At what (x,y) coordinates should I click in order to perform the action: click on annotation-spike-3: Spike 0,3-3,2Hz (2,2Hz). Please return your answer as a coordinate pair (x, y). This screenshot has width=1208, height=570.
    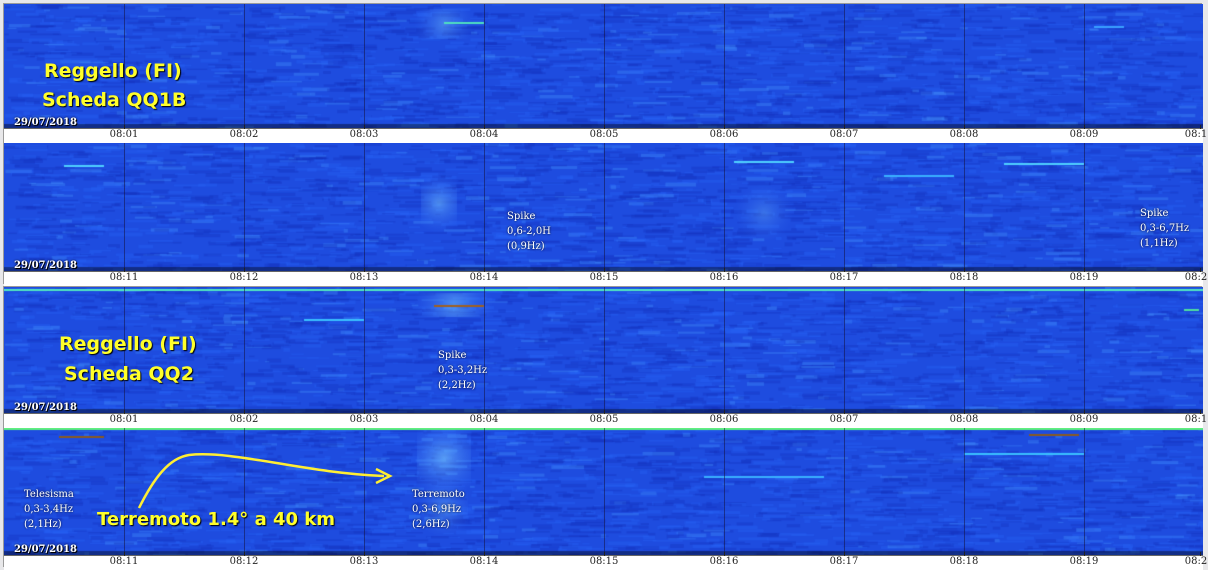
    Looking at the image, I should click on (462, 370).